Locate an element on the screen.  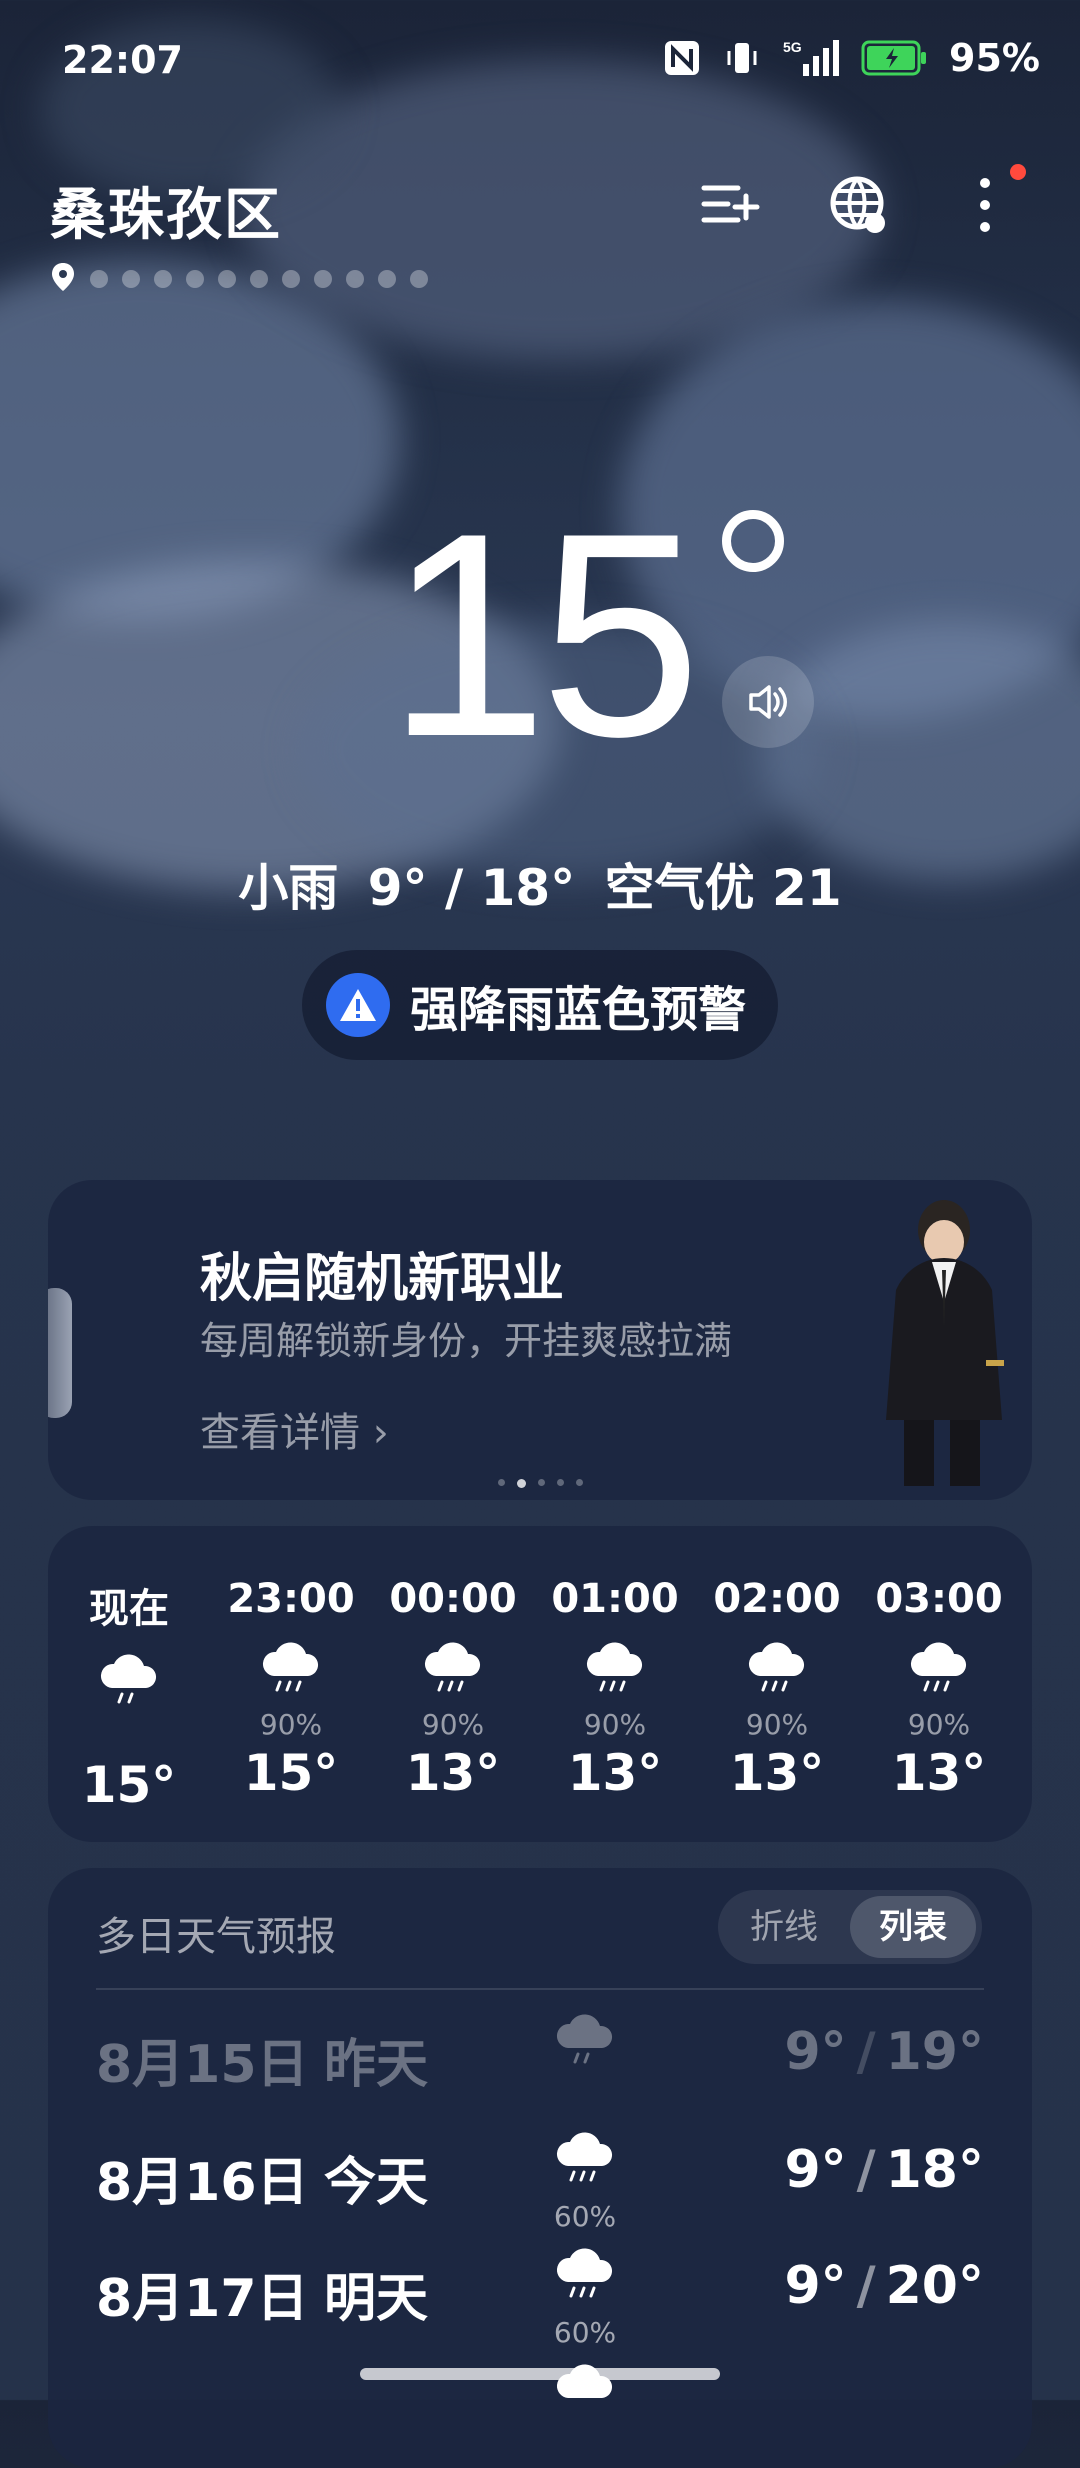
globe-icon is located at coordinates (857, 204).